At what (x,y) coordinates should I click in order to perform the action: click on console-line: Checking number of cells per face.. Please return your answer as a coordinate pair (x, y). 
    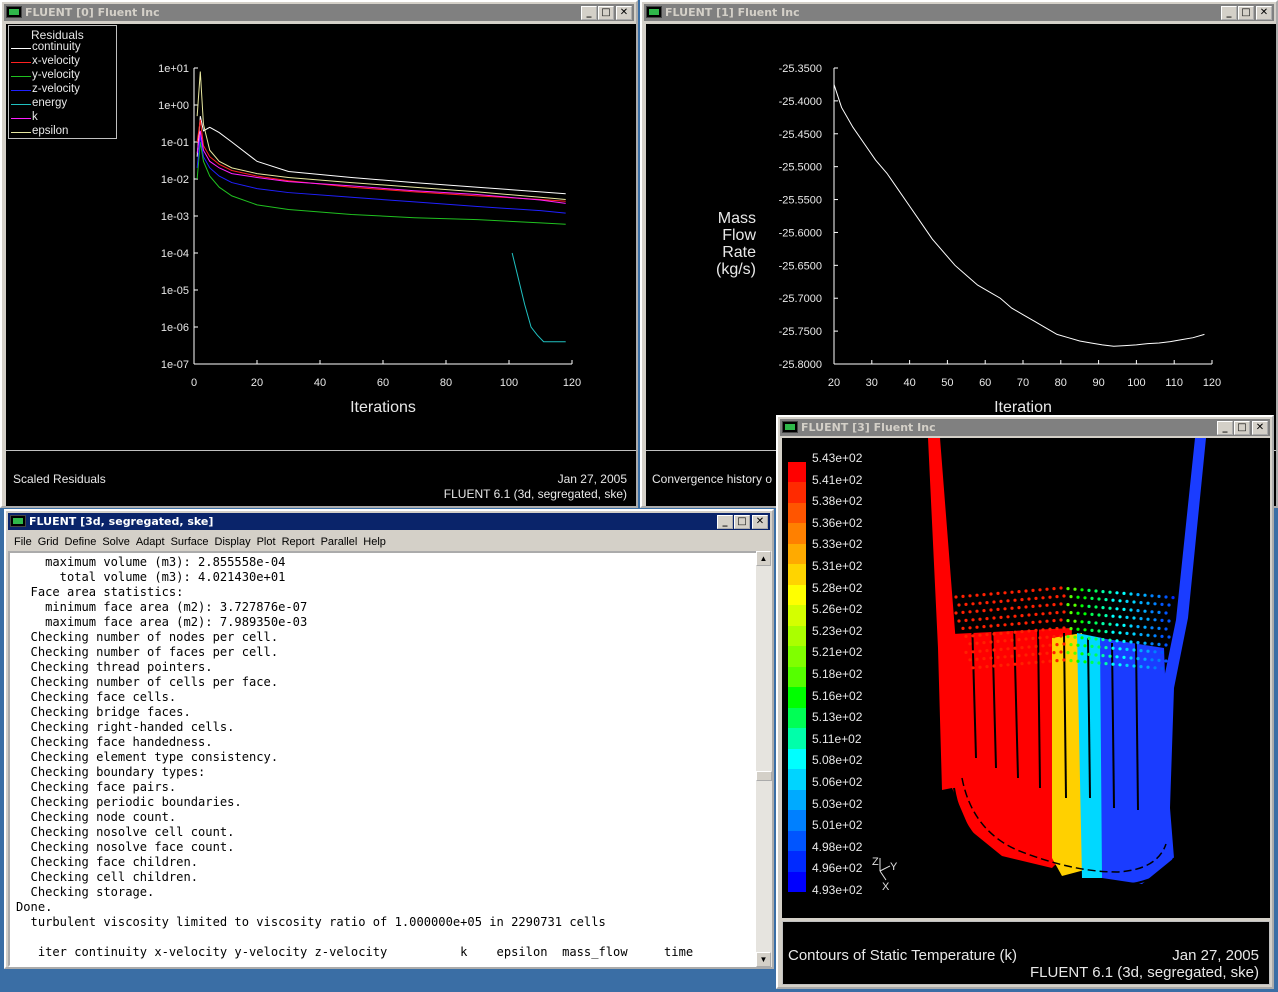
    Looking at the image, I should click on (147, 682).